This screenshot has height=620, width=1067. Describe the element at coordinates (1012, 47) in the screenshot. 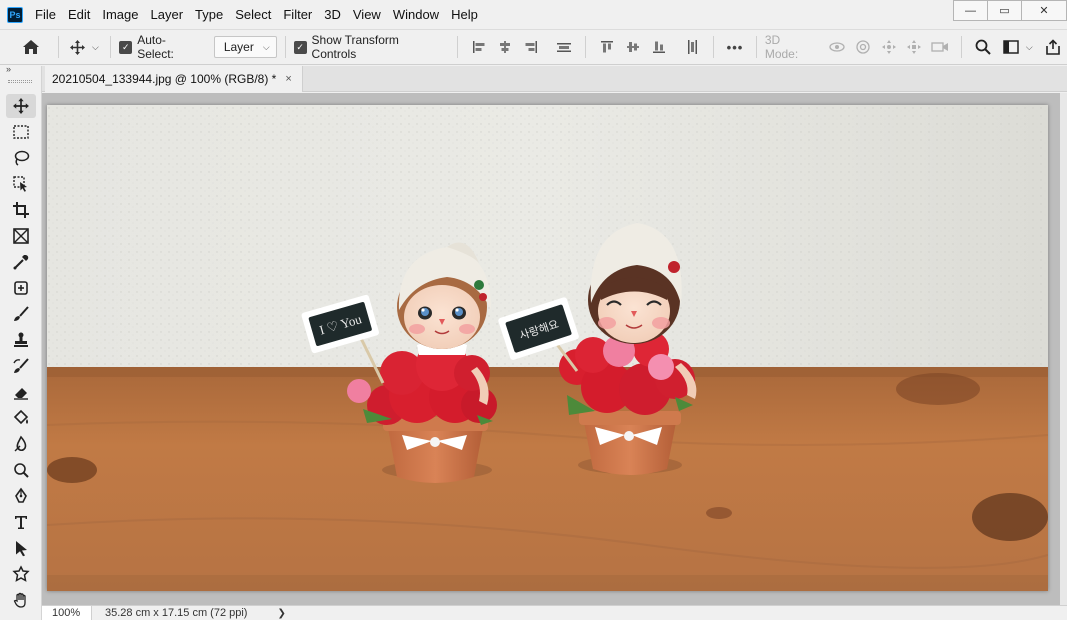

I see `workspace-icon` at that location.